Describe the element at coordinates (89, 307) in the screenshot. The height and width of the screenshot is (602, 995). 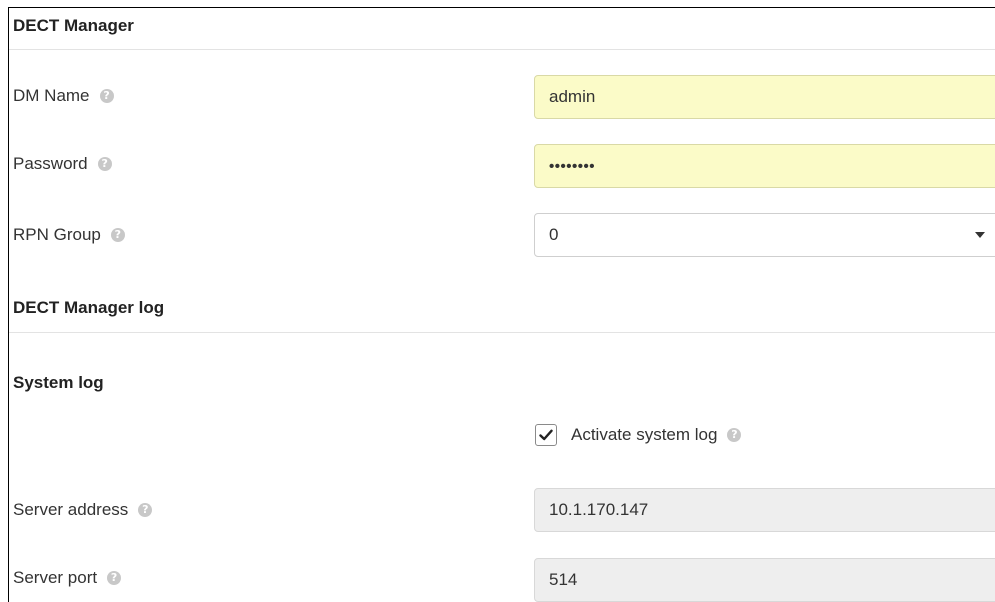
I see `section-title-dect-manager-log: DECT Manager log` at that location.